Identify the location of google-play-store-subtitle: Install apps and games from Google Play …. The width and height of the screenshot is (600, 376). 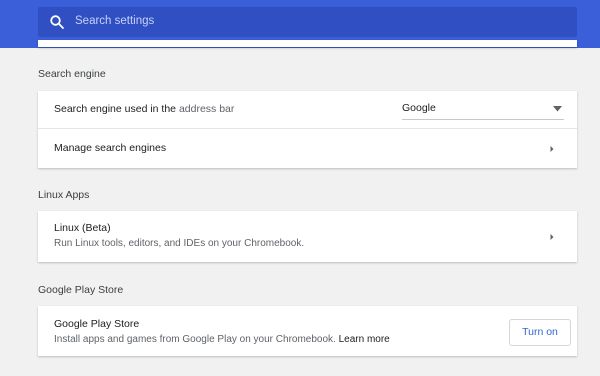
(222, 339).